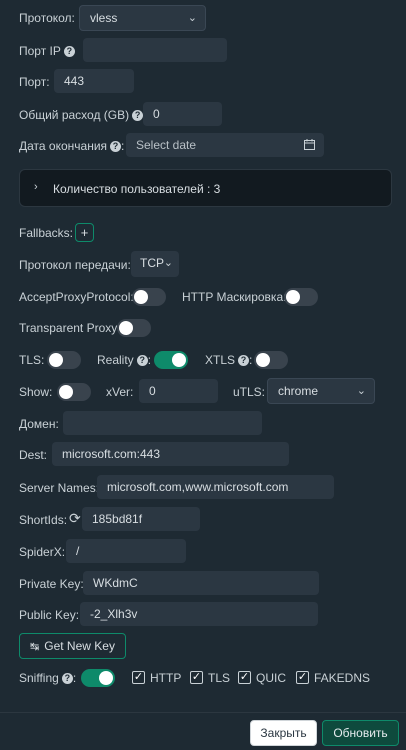 The width and height of the screenshot is (406, 750). I want to click on port-ip-label: Порт IP?, so click(47, 51).